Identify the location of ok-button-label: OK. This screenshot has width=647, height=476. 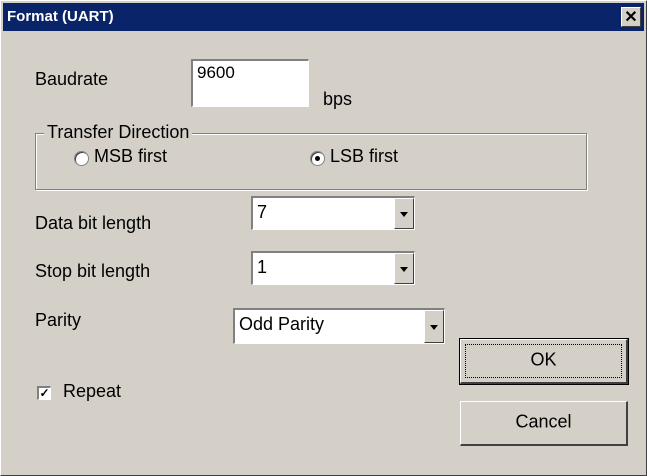
(543, 359).